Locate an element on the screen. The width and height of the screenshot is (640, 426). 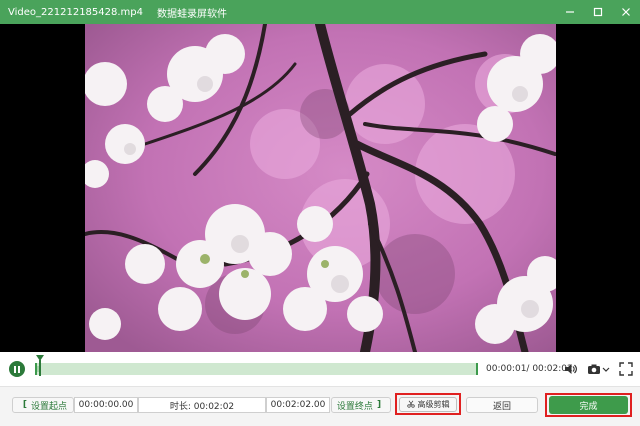
pause-button is located at coordinates (17, 369).